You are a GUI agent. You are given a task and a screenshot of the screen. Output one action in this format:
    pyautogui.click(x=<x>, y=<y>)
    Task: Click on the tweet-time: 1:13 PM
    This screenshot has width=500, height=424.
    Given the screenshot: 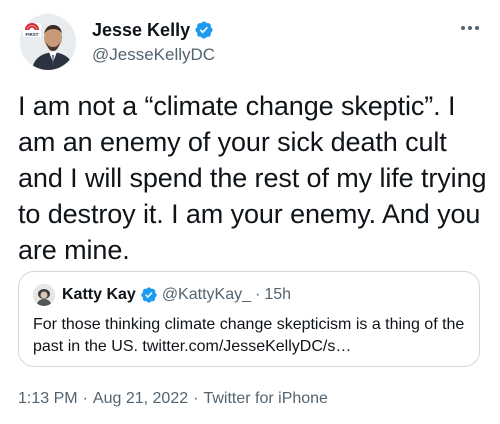 What is the action you would take?
    pyautogui.click(x=48, y=399)
    